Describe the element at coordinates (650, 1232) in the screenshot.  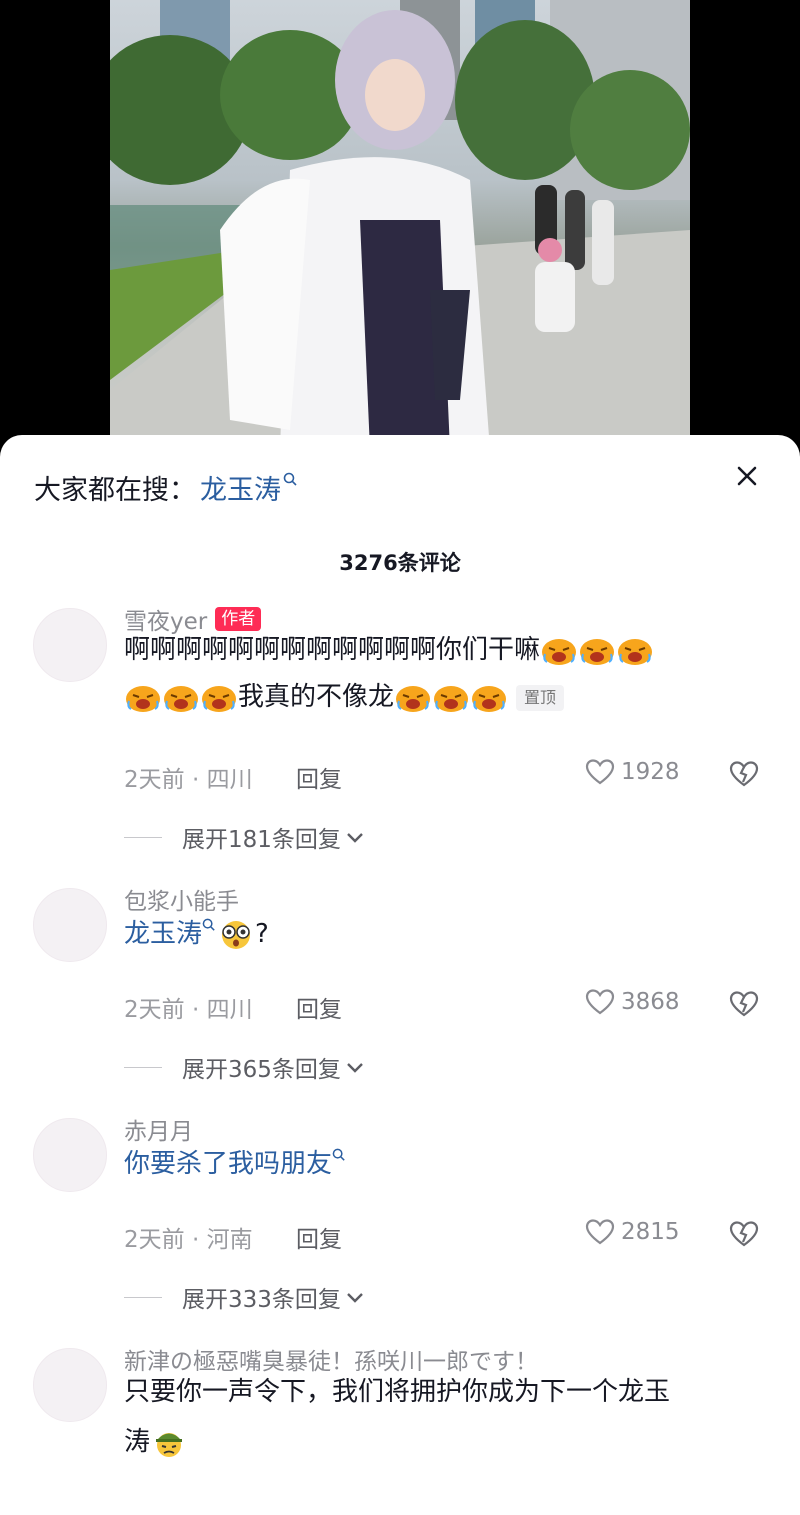
I see `like-count: 2815` at that location.